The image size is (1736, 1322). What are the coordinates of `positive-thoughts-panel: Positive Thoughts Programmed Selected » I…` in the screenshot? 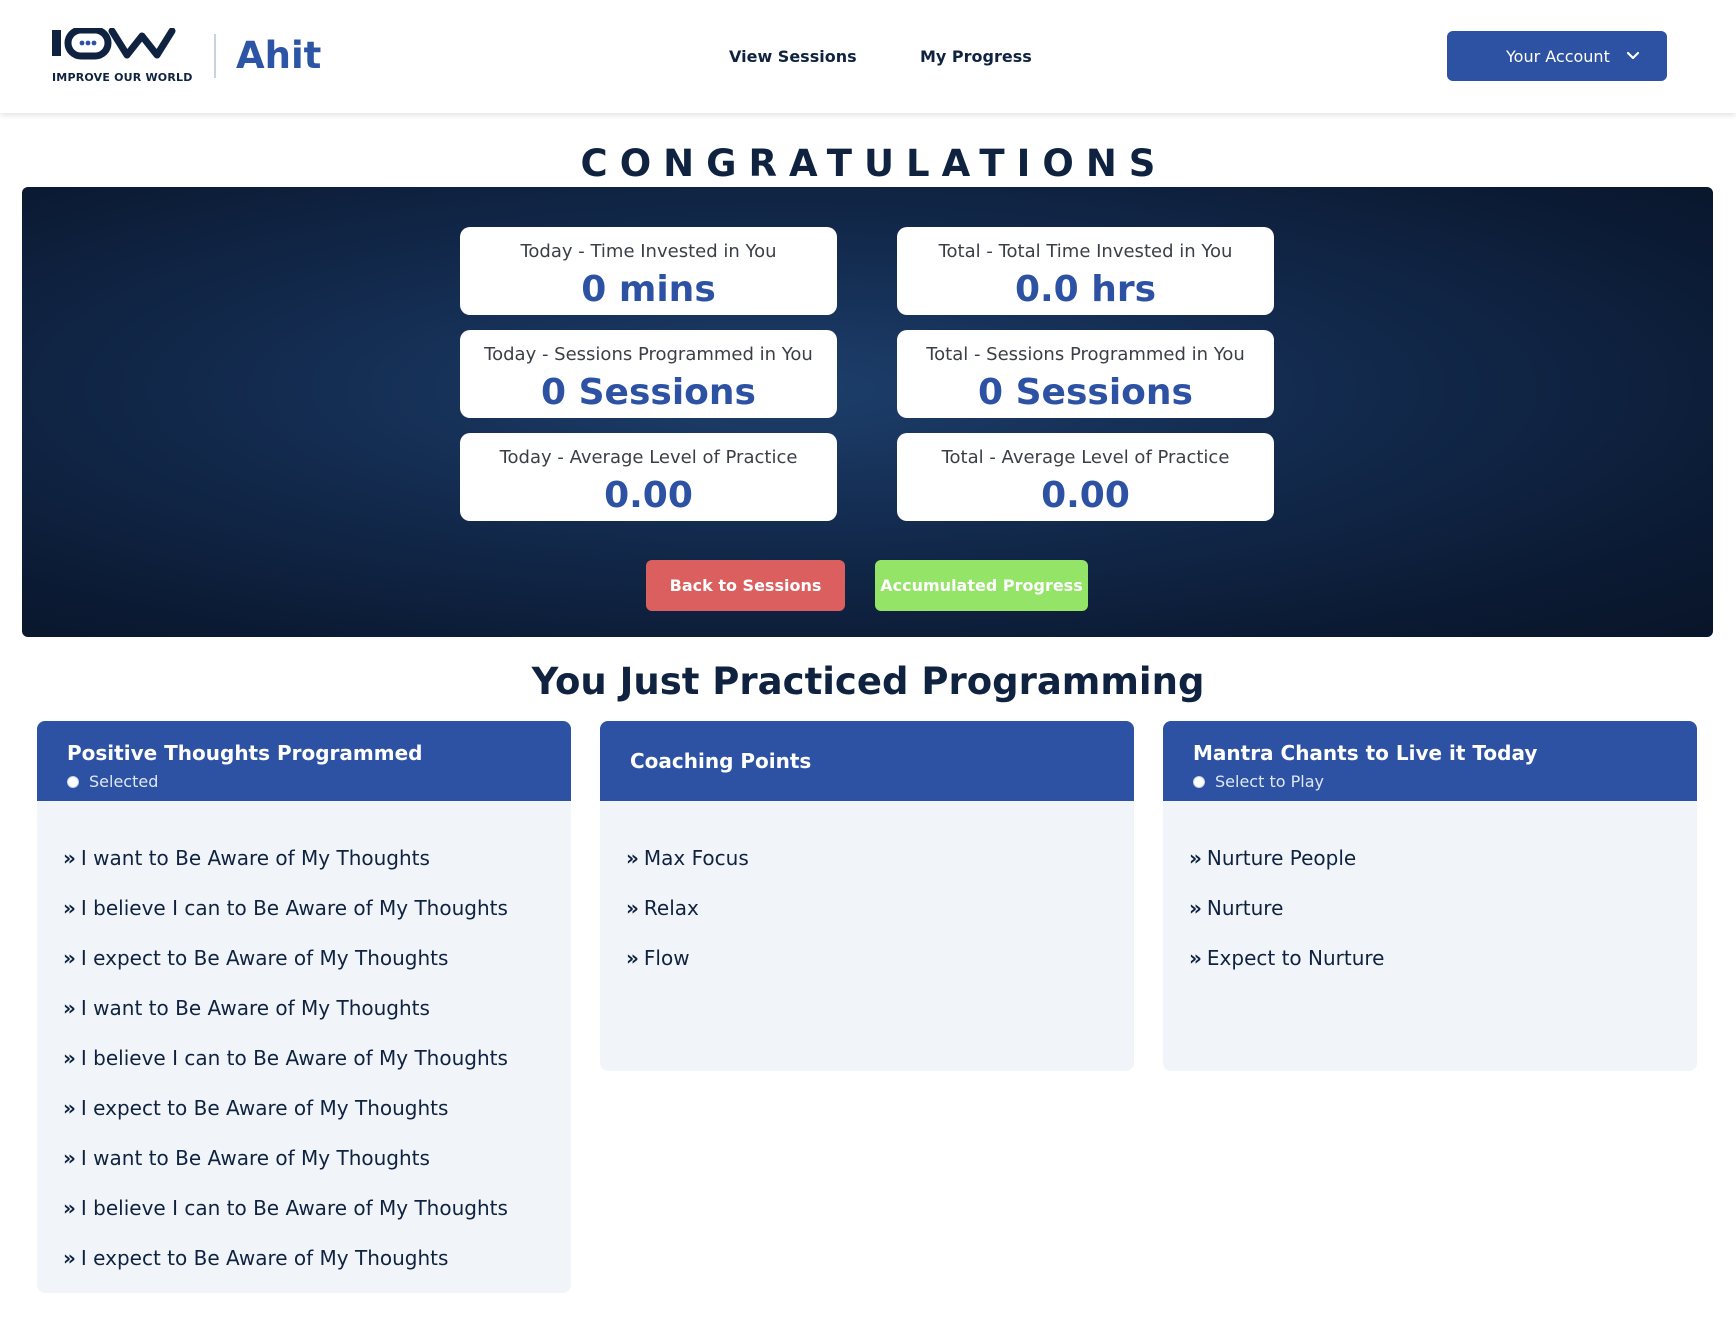 It's located at (304, 1007).